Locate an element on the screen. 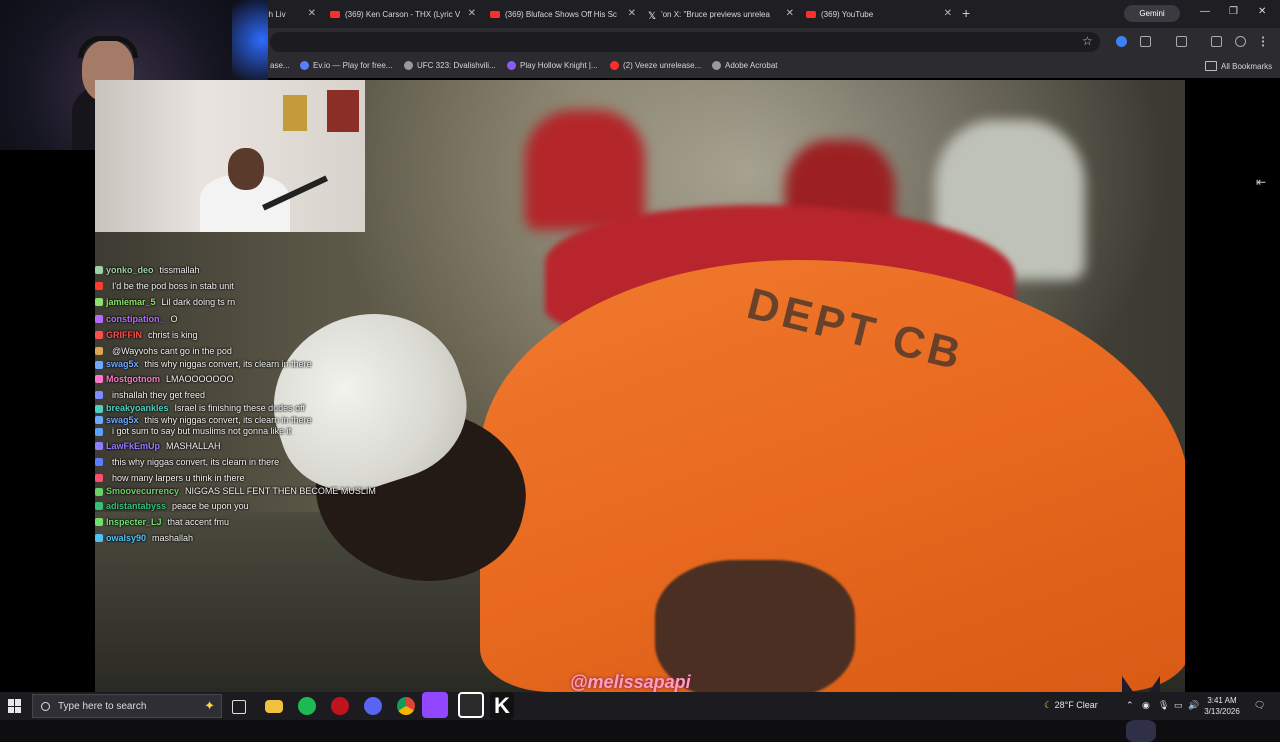  clock-date: 3/13/2026 is located at coordinates (1222, 711).